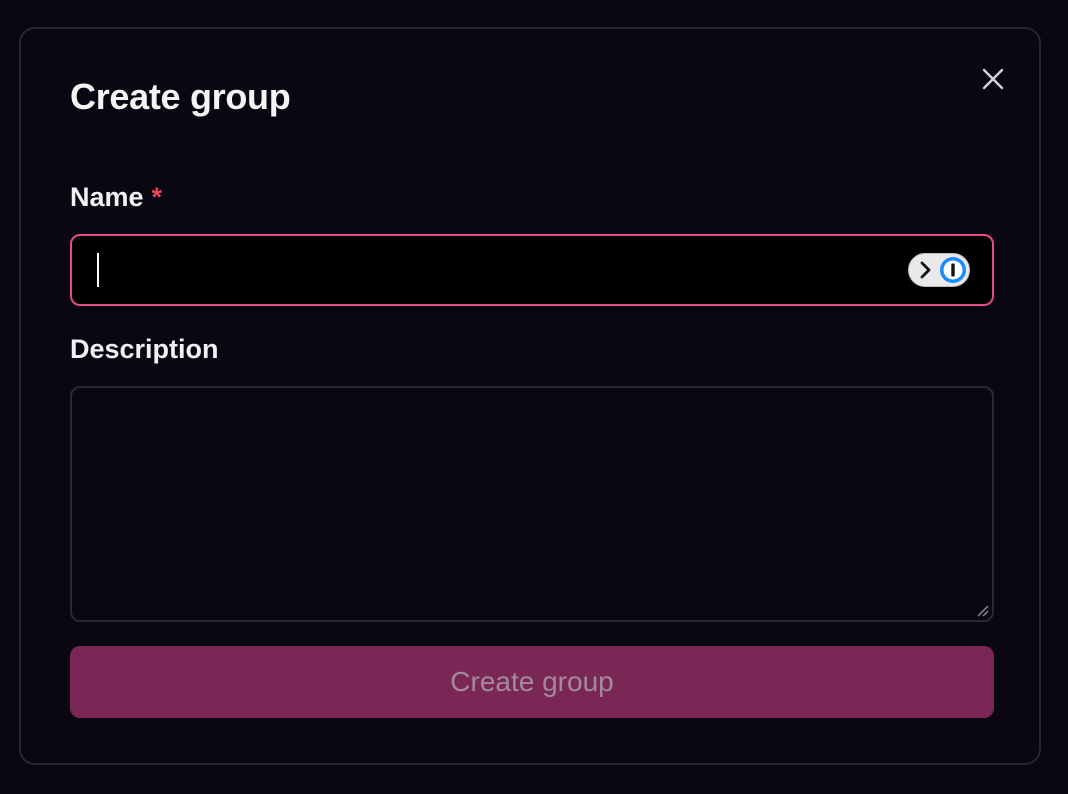 The height and width of the screenshot is (794, 1068). What do you see at coordinates (157, 197) in the screenshot?
I see `required-asterisk: *` at bounding box center [157, 197].